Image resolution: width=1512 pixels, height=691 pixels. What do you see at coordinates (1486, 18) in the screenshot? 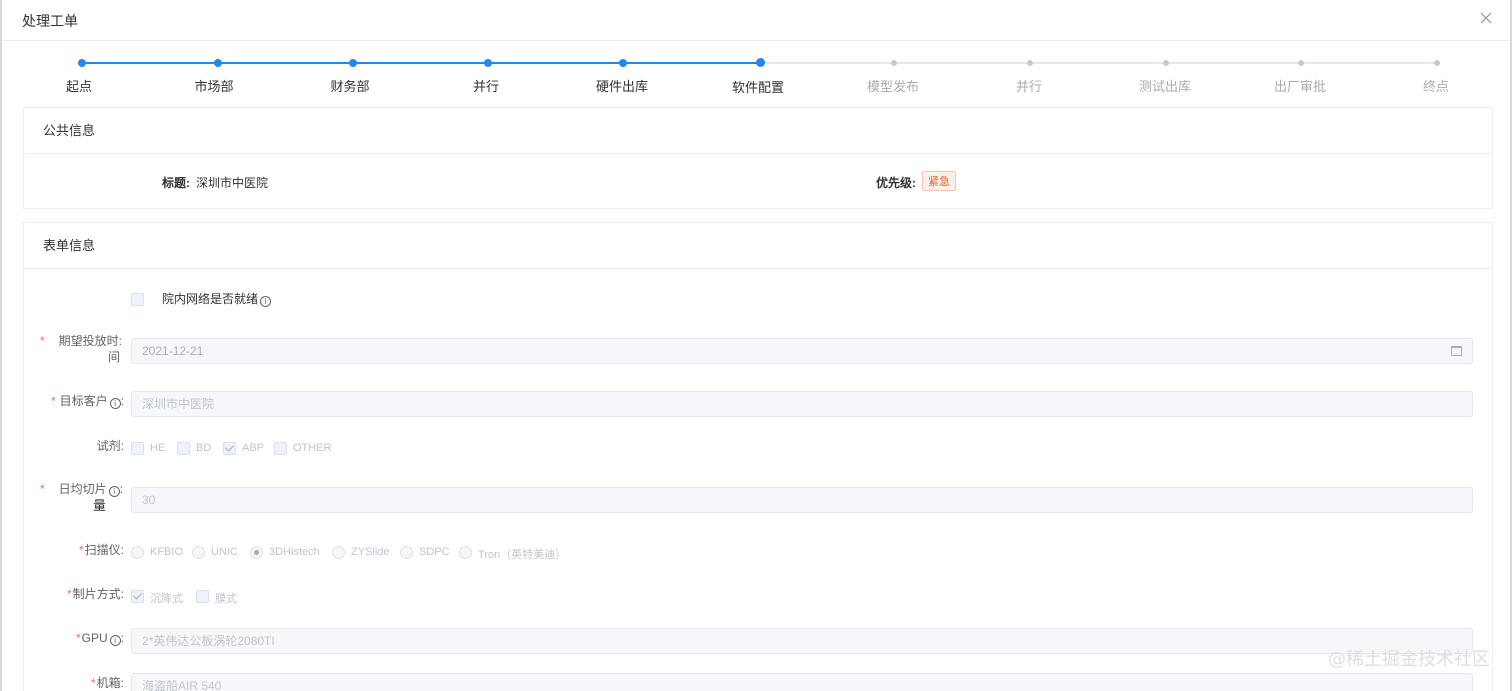
I see `close-icon` at bounding box center [1486, 18].